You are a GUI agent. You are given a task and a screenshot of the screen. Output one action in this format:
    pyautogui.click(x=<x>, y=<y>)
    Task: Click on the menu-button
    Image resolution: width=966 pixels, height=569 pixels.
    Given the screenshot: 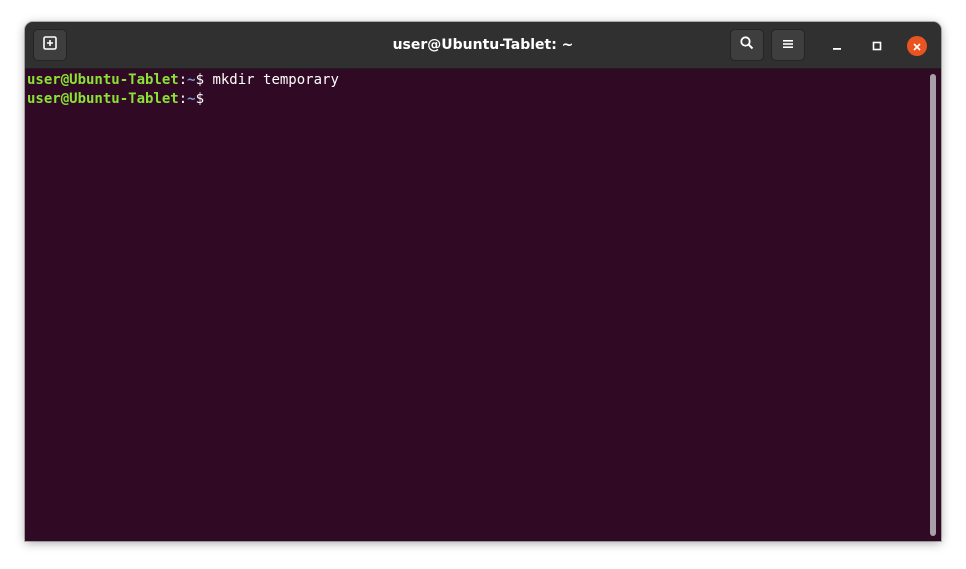 What is the action you would take?
    pyautogui.click(x=788, y=45)
    